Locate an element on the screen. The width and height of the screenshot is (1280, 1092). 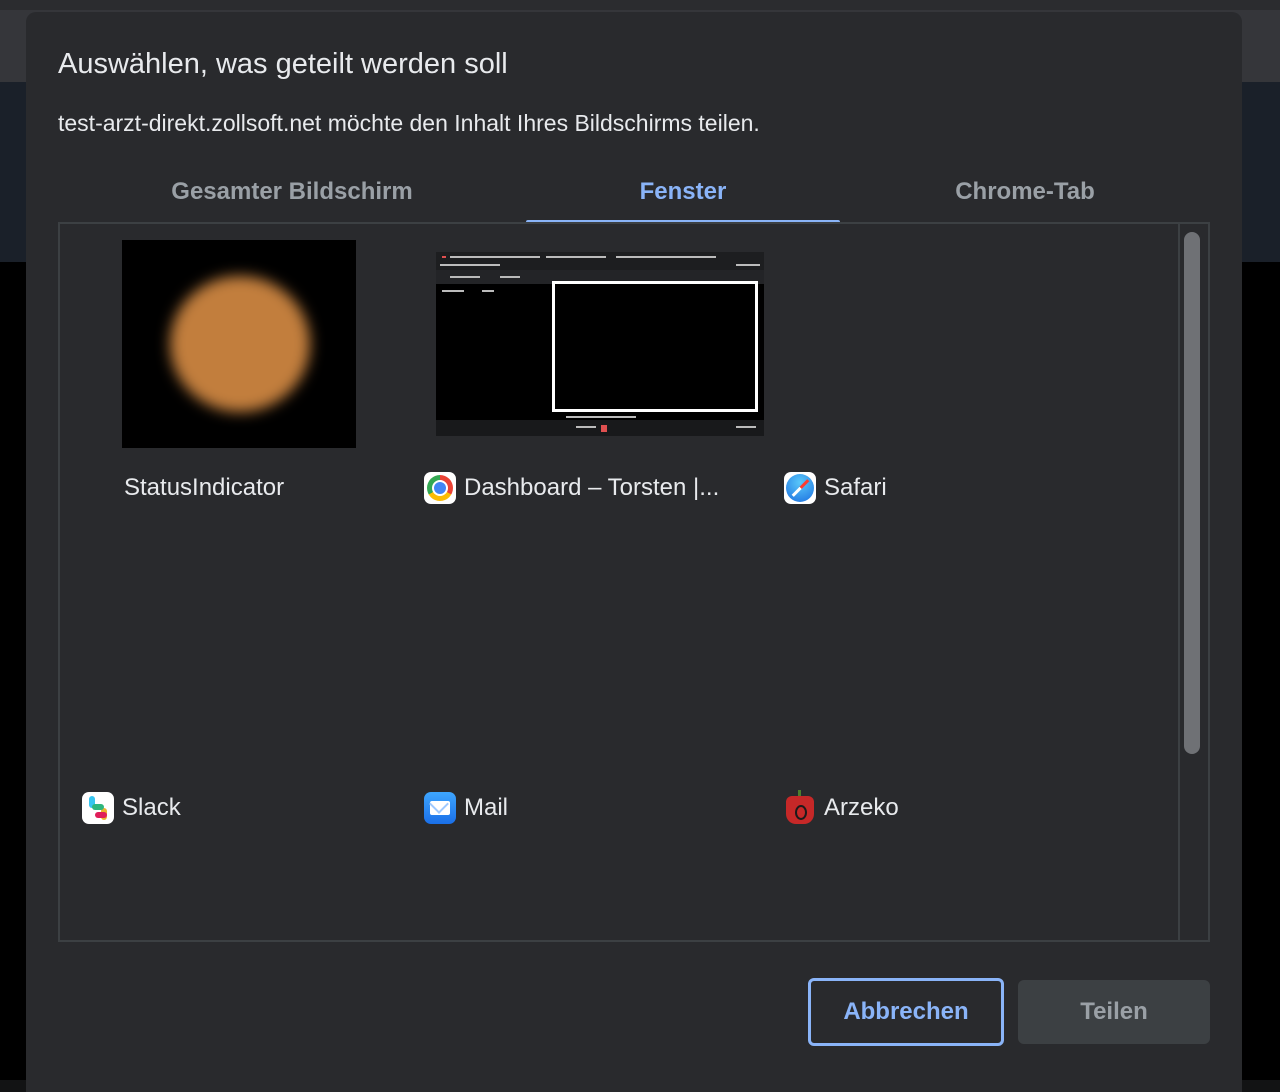
status-orb is located at coordinates (240, 344).